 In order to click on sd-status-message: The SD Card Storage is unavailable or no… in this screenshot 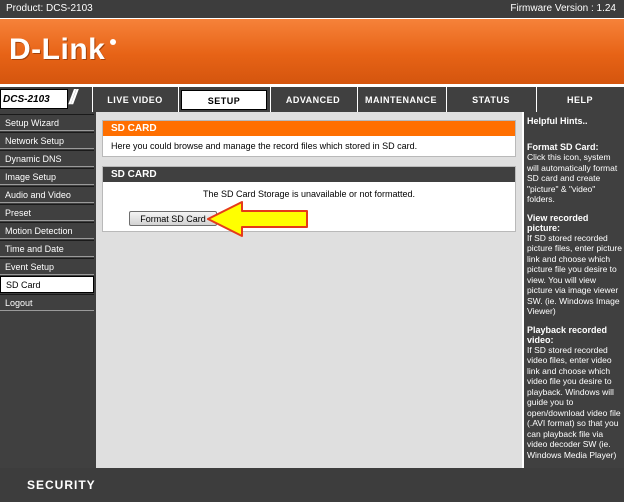, I will do `click(309, 194)`.